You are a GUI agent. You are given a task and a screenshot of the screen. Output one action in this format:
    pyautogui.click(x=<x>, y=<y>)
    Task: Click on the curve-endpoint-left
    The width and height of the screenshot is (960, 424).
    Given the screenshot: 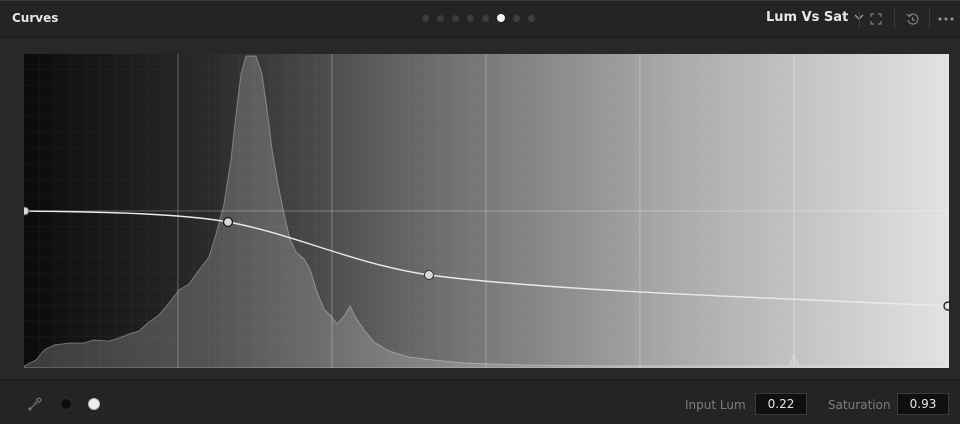 What is the action you would take?
    pyautogui.click(x=27, y=211)
    